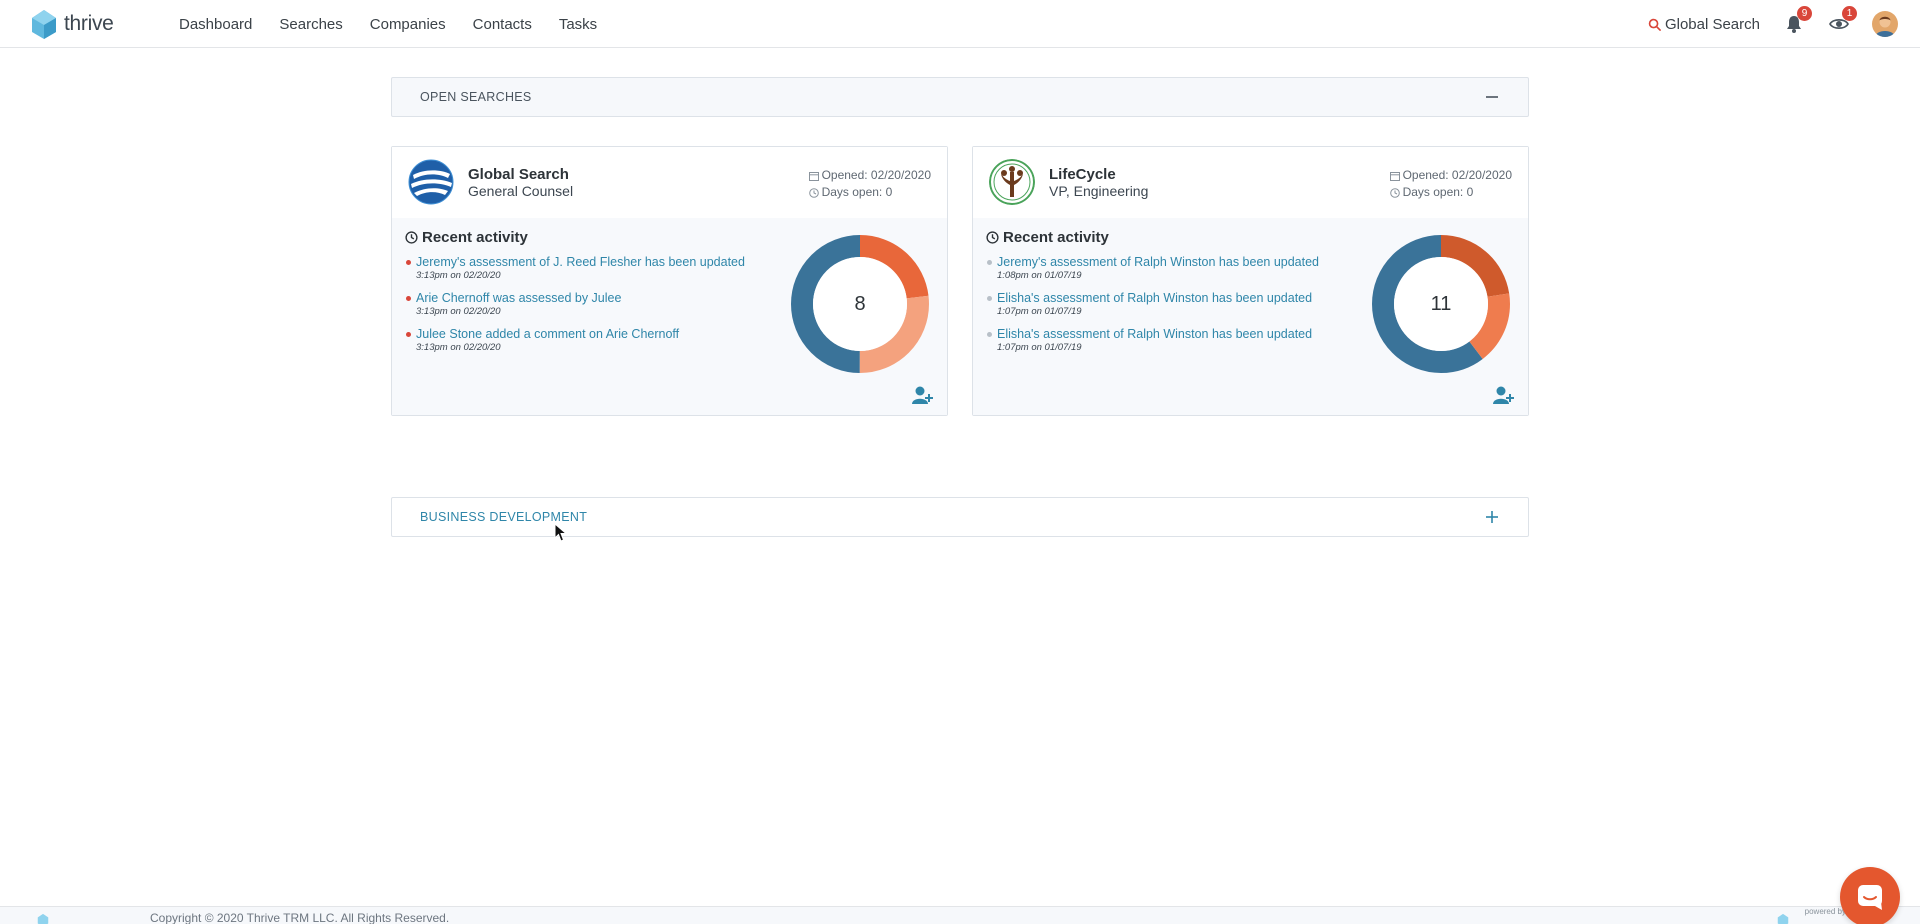 The height and width of the screenshot is (924, 1920). I want to click on tree-logo-icon, so click(1012, 182).